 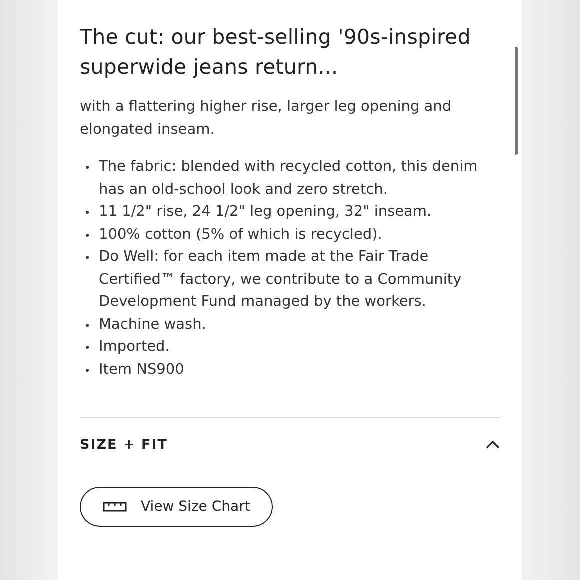 What do you see at coordinates (141, 370) in the screenshot?
I see `bullet-text: Item NS900` at bounding box center [141, 370].